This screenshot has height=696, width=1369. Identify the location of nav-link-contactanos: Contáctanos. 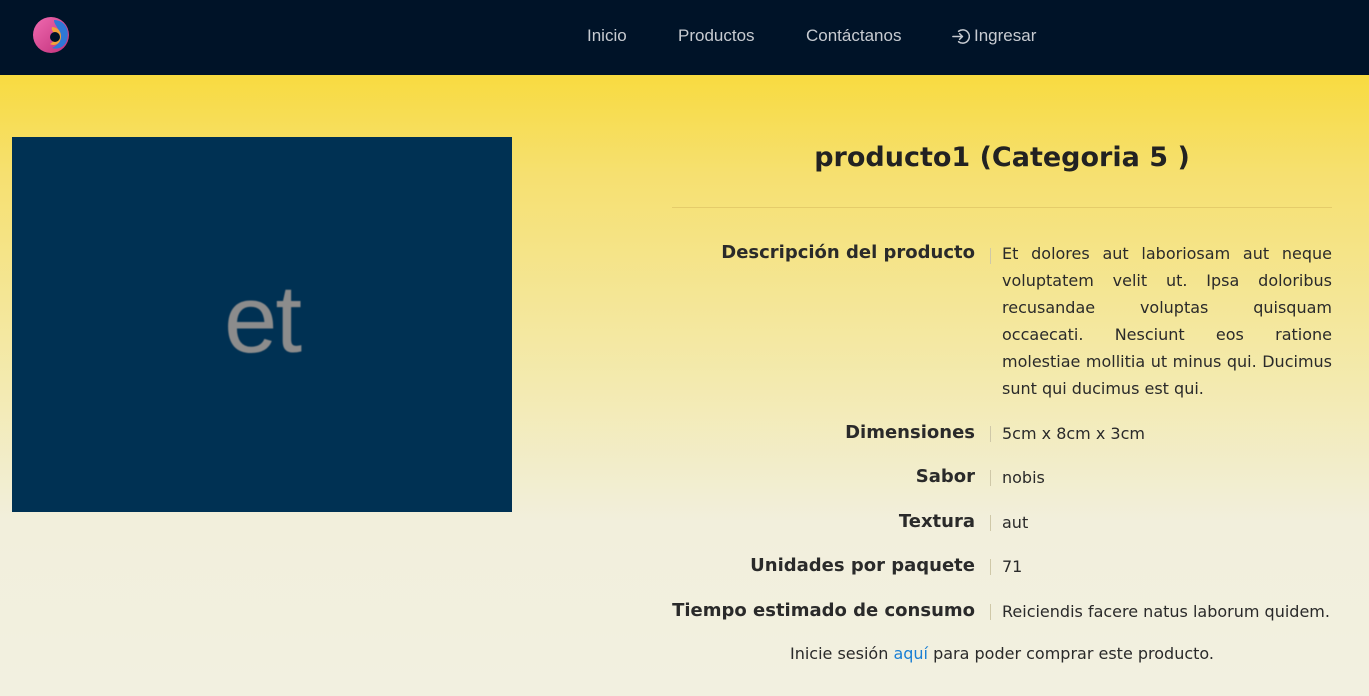
(853, 36).